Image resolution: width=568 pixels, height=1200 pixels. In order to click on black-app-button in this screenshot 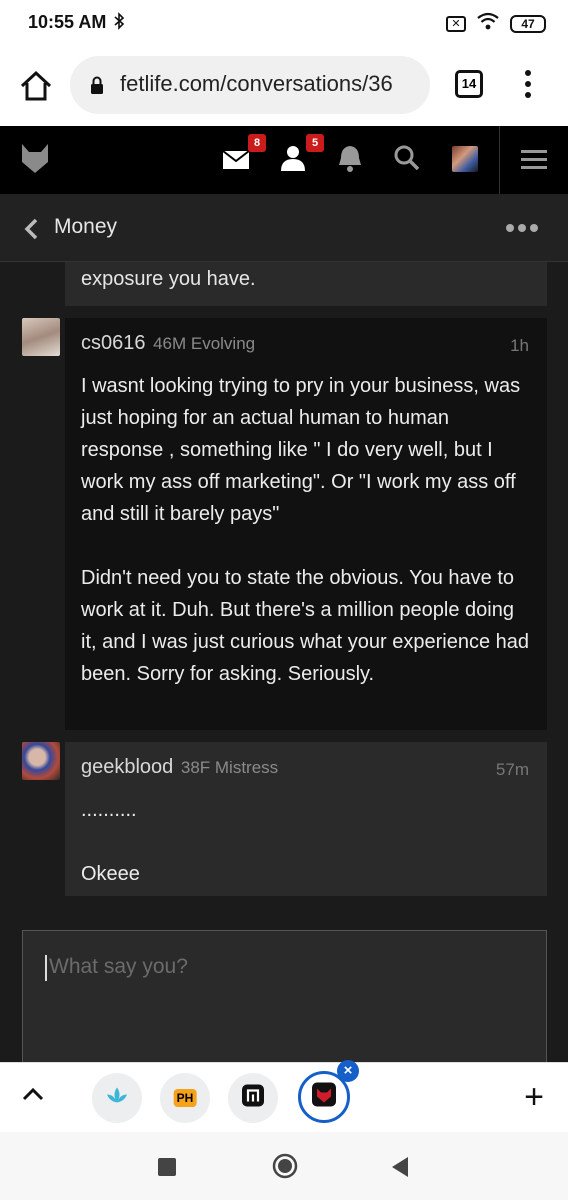, I will do `click(253, 1098)`.